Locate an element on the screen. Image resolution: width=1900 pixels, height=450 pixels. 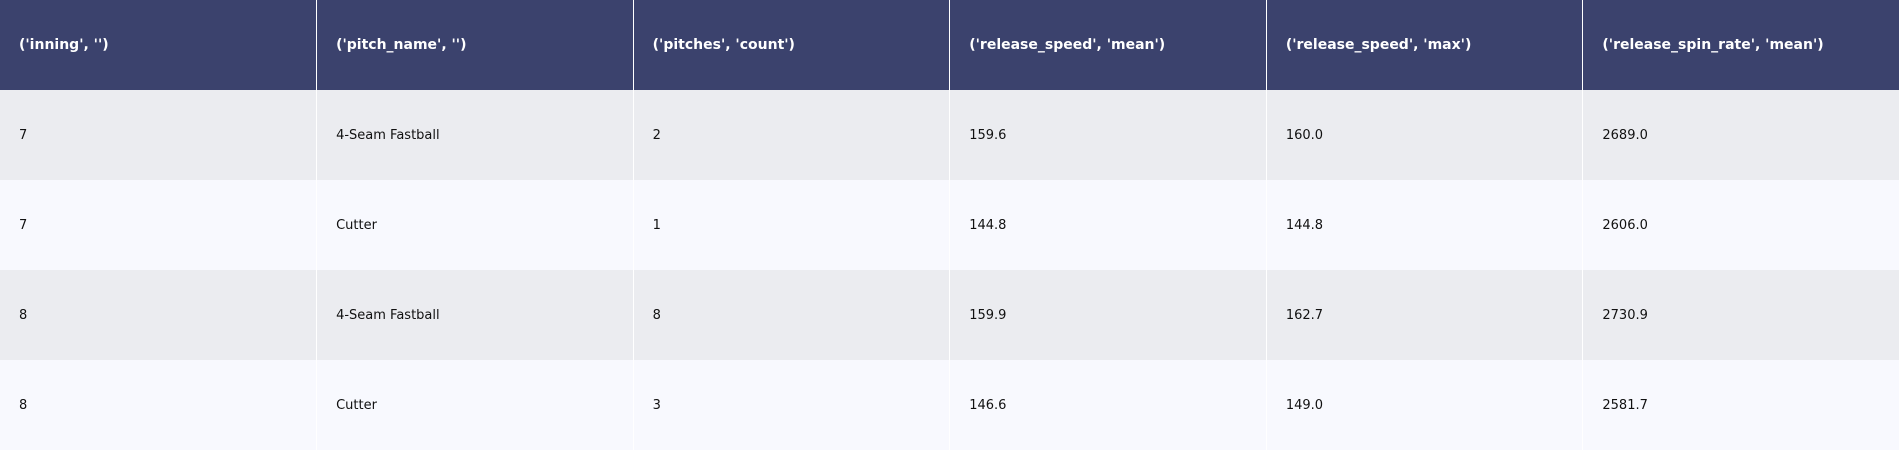
table-cell: 162.7 is located at coordinates (1424, 315).